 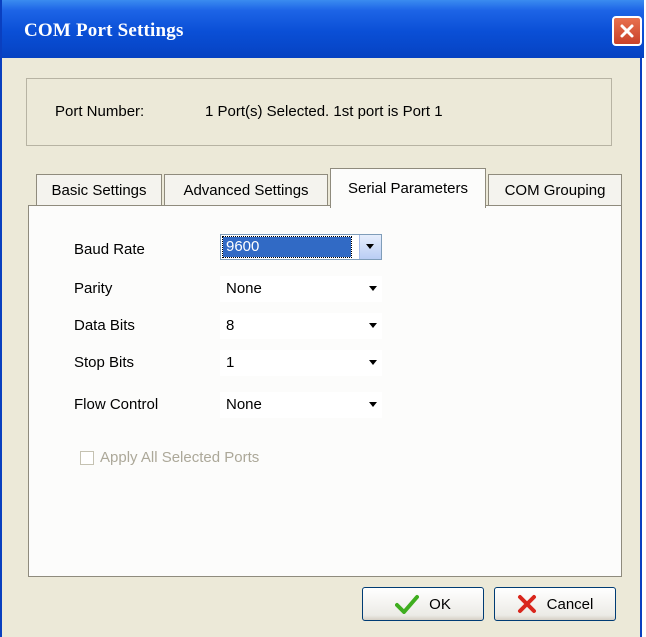 I want to click on ok-button: OK, so click(x=423, y=604).